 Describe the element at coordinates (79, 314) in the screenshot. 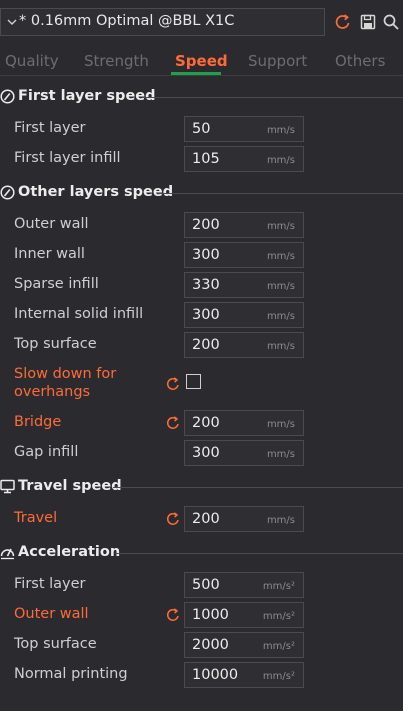

I see `field-label: Internal solid infill` at that location.